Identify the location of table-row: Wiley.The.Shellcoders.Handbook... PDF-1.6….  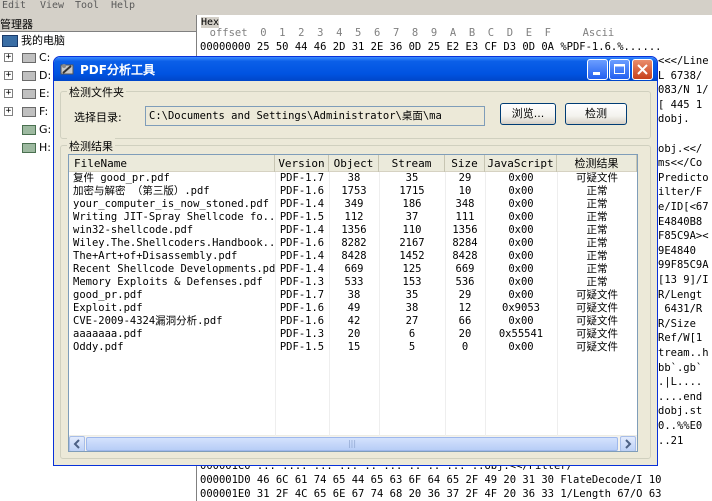
(353, 243).